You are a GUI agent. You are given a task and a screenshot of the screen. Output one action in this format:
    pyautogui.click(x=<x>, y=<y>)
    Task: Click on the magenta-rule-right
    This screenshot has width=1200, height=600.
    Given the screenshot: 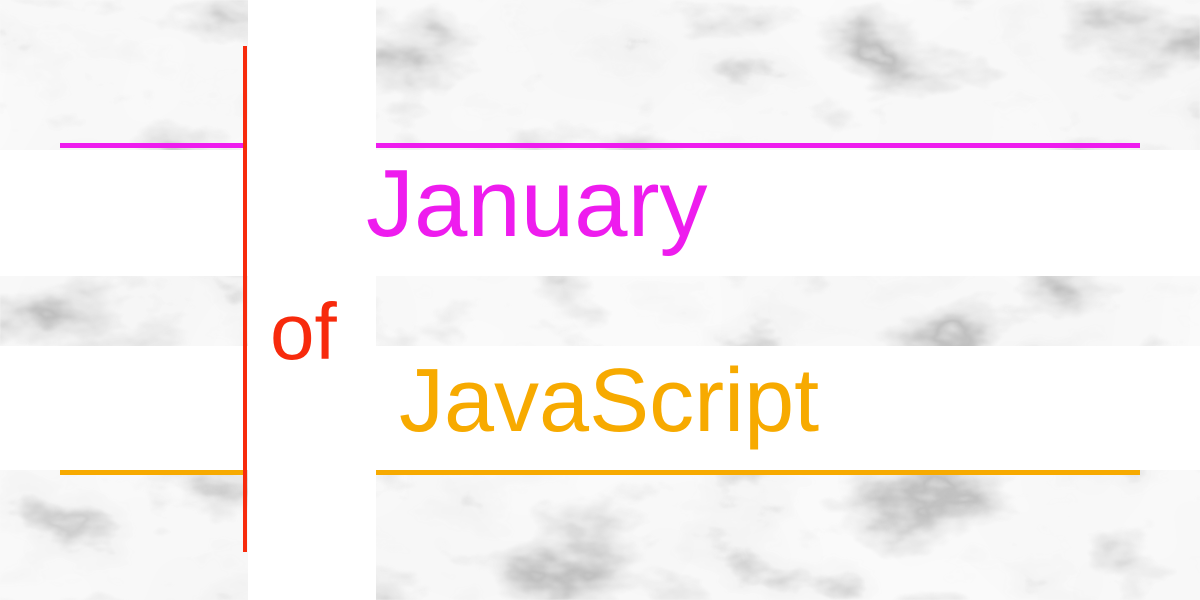 What is the action you would take?
    pyautogui.click(x=758, y=145)
    